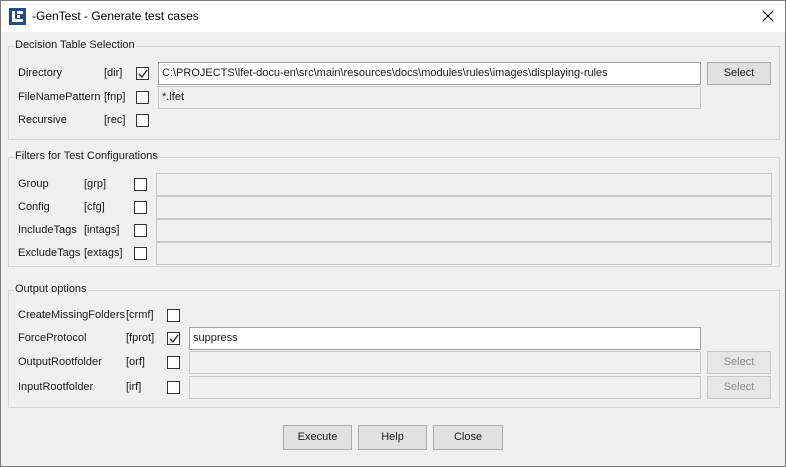  Describe the element at coordinates (75, 45) in the screenshot. I see `decision-table-legend: Decision Table Selection` at that location.